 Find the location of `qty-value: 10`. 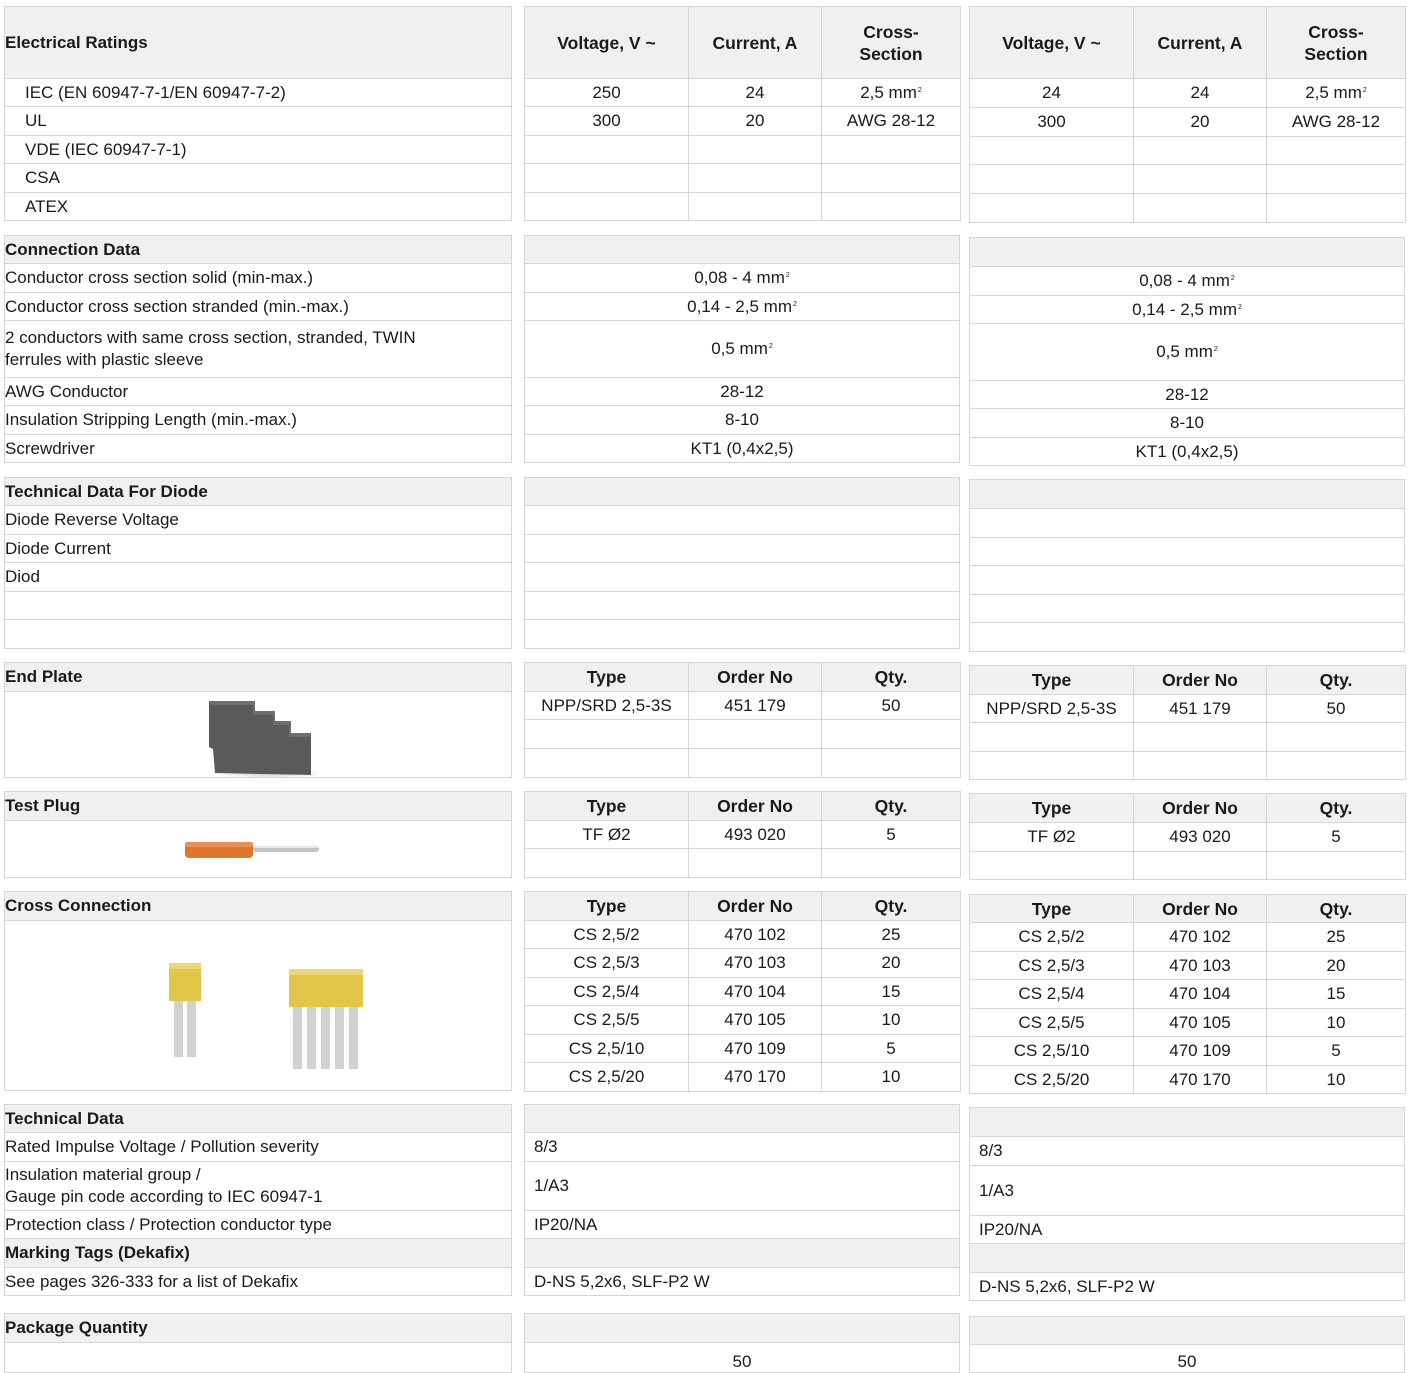

qty-value: 10 is located at coordinates (891, 1020).